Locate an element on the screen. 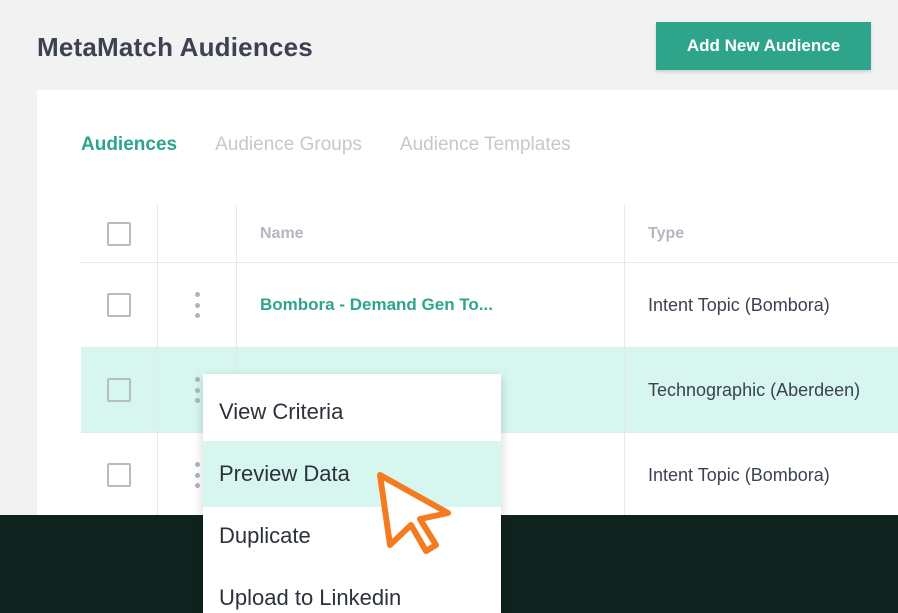 The height and width of the screenshot is (613, 898). table-header-row: Name Type is located at coordinates (489, 234).